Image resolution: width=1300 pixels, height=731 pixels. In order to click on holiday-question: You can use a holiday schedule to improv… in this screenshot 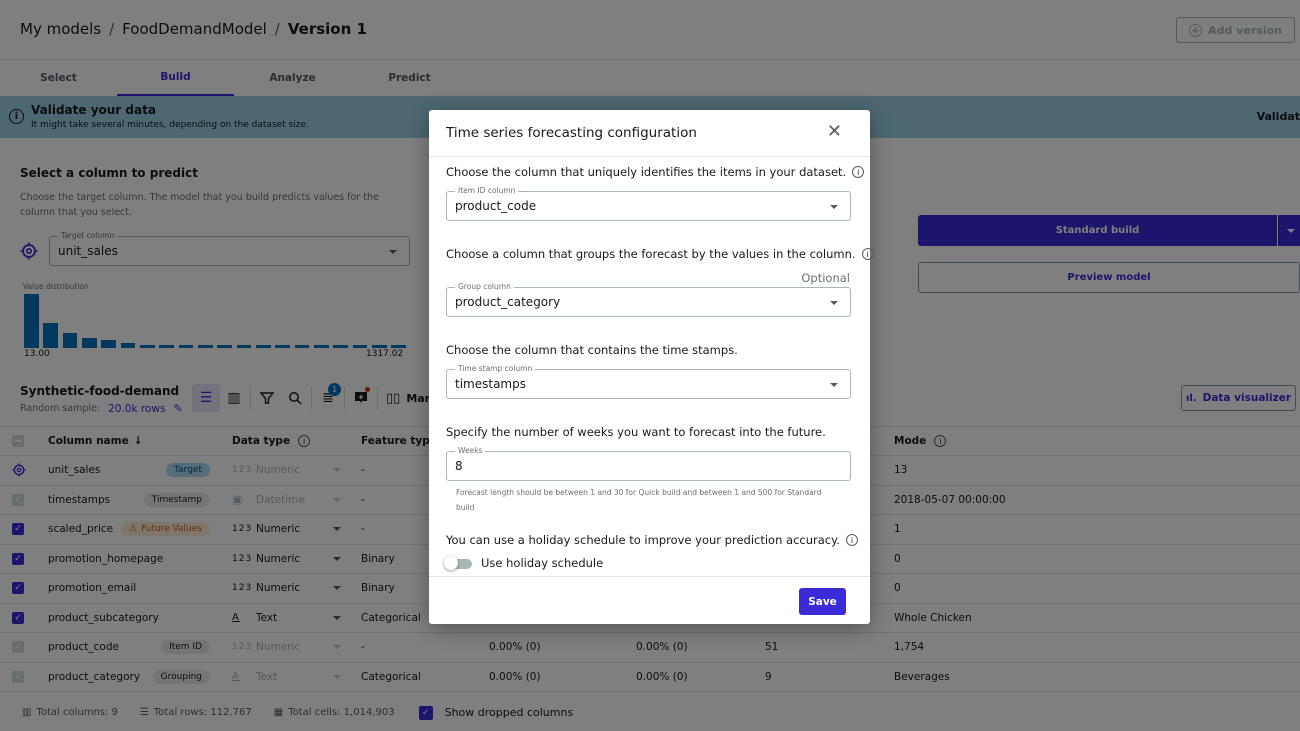, I will do `click(652, 540)`.